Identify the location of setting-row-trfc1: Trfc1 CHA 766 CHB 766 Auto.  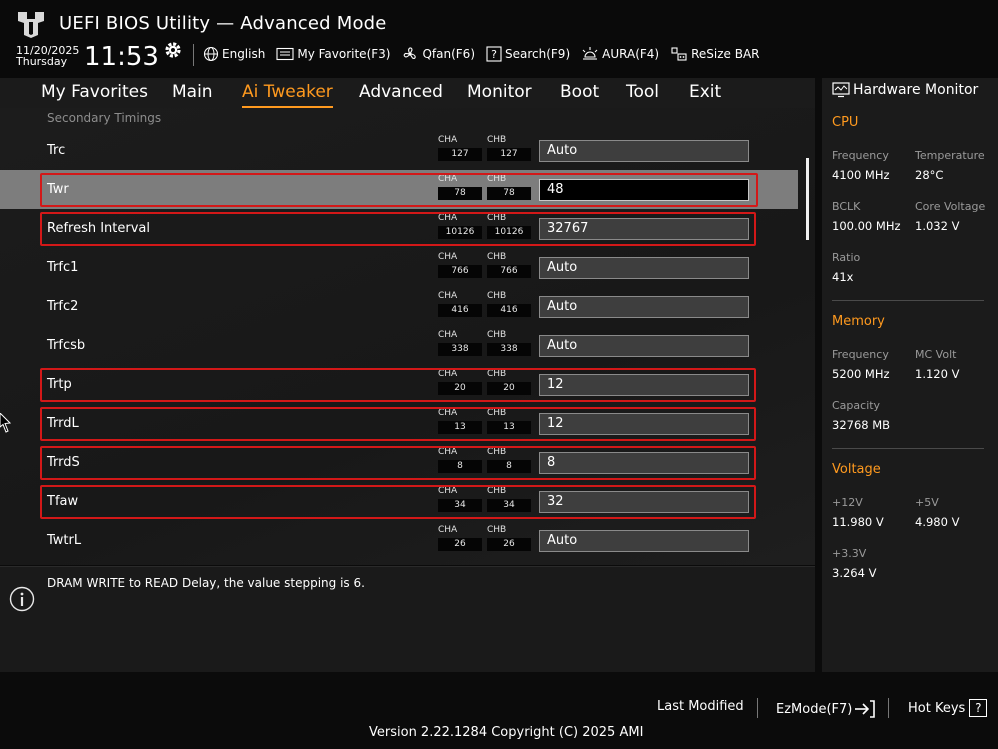
(399, 267).